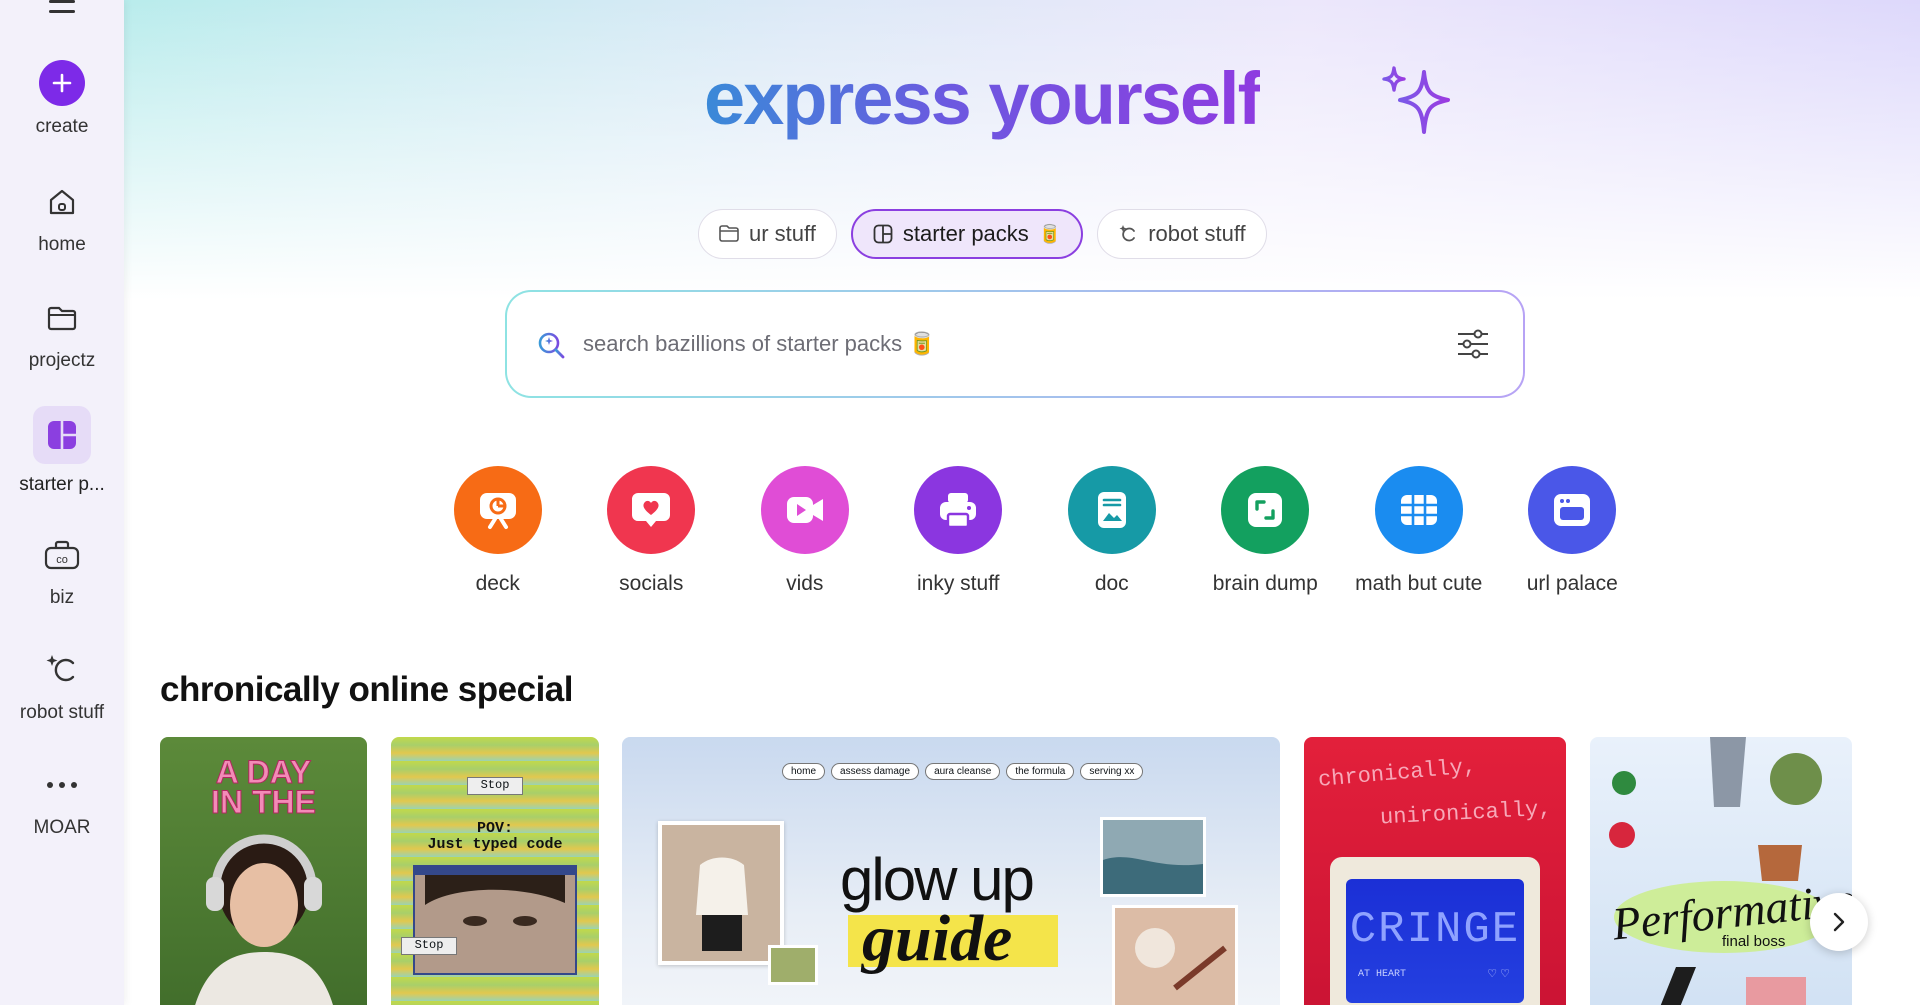 Image resolution: width=1920 pixels, height=1005 pixels. What do you see at coordinates (1572, 583) in the screenshot?
I see `category-label: url palace` at bounding box center [1572, 583].